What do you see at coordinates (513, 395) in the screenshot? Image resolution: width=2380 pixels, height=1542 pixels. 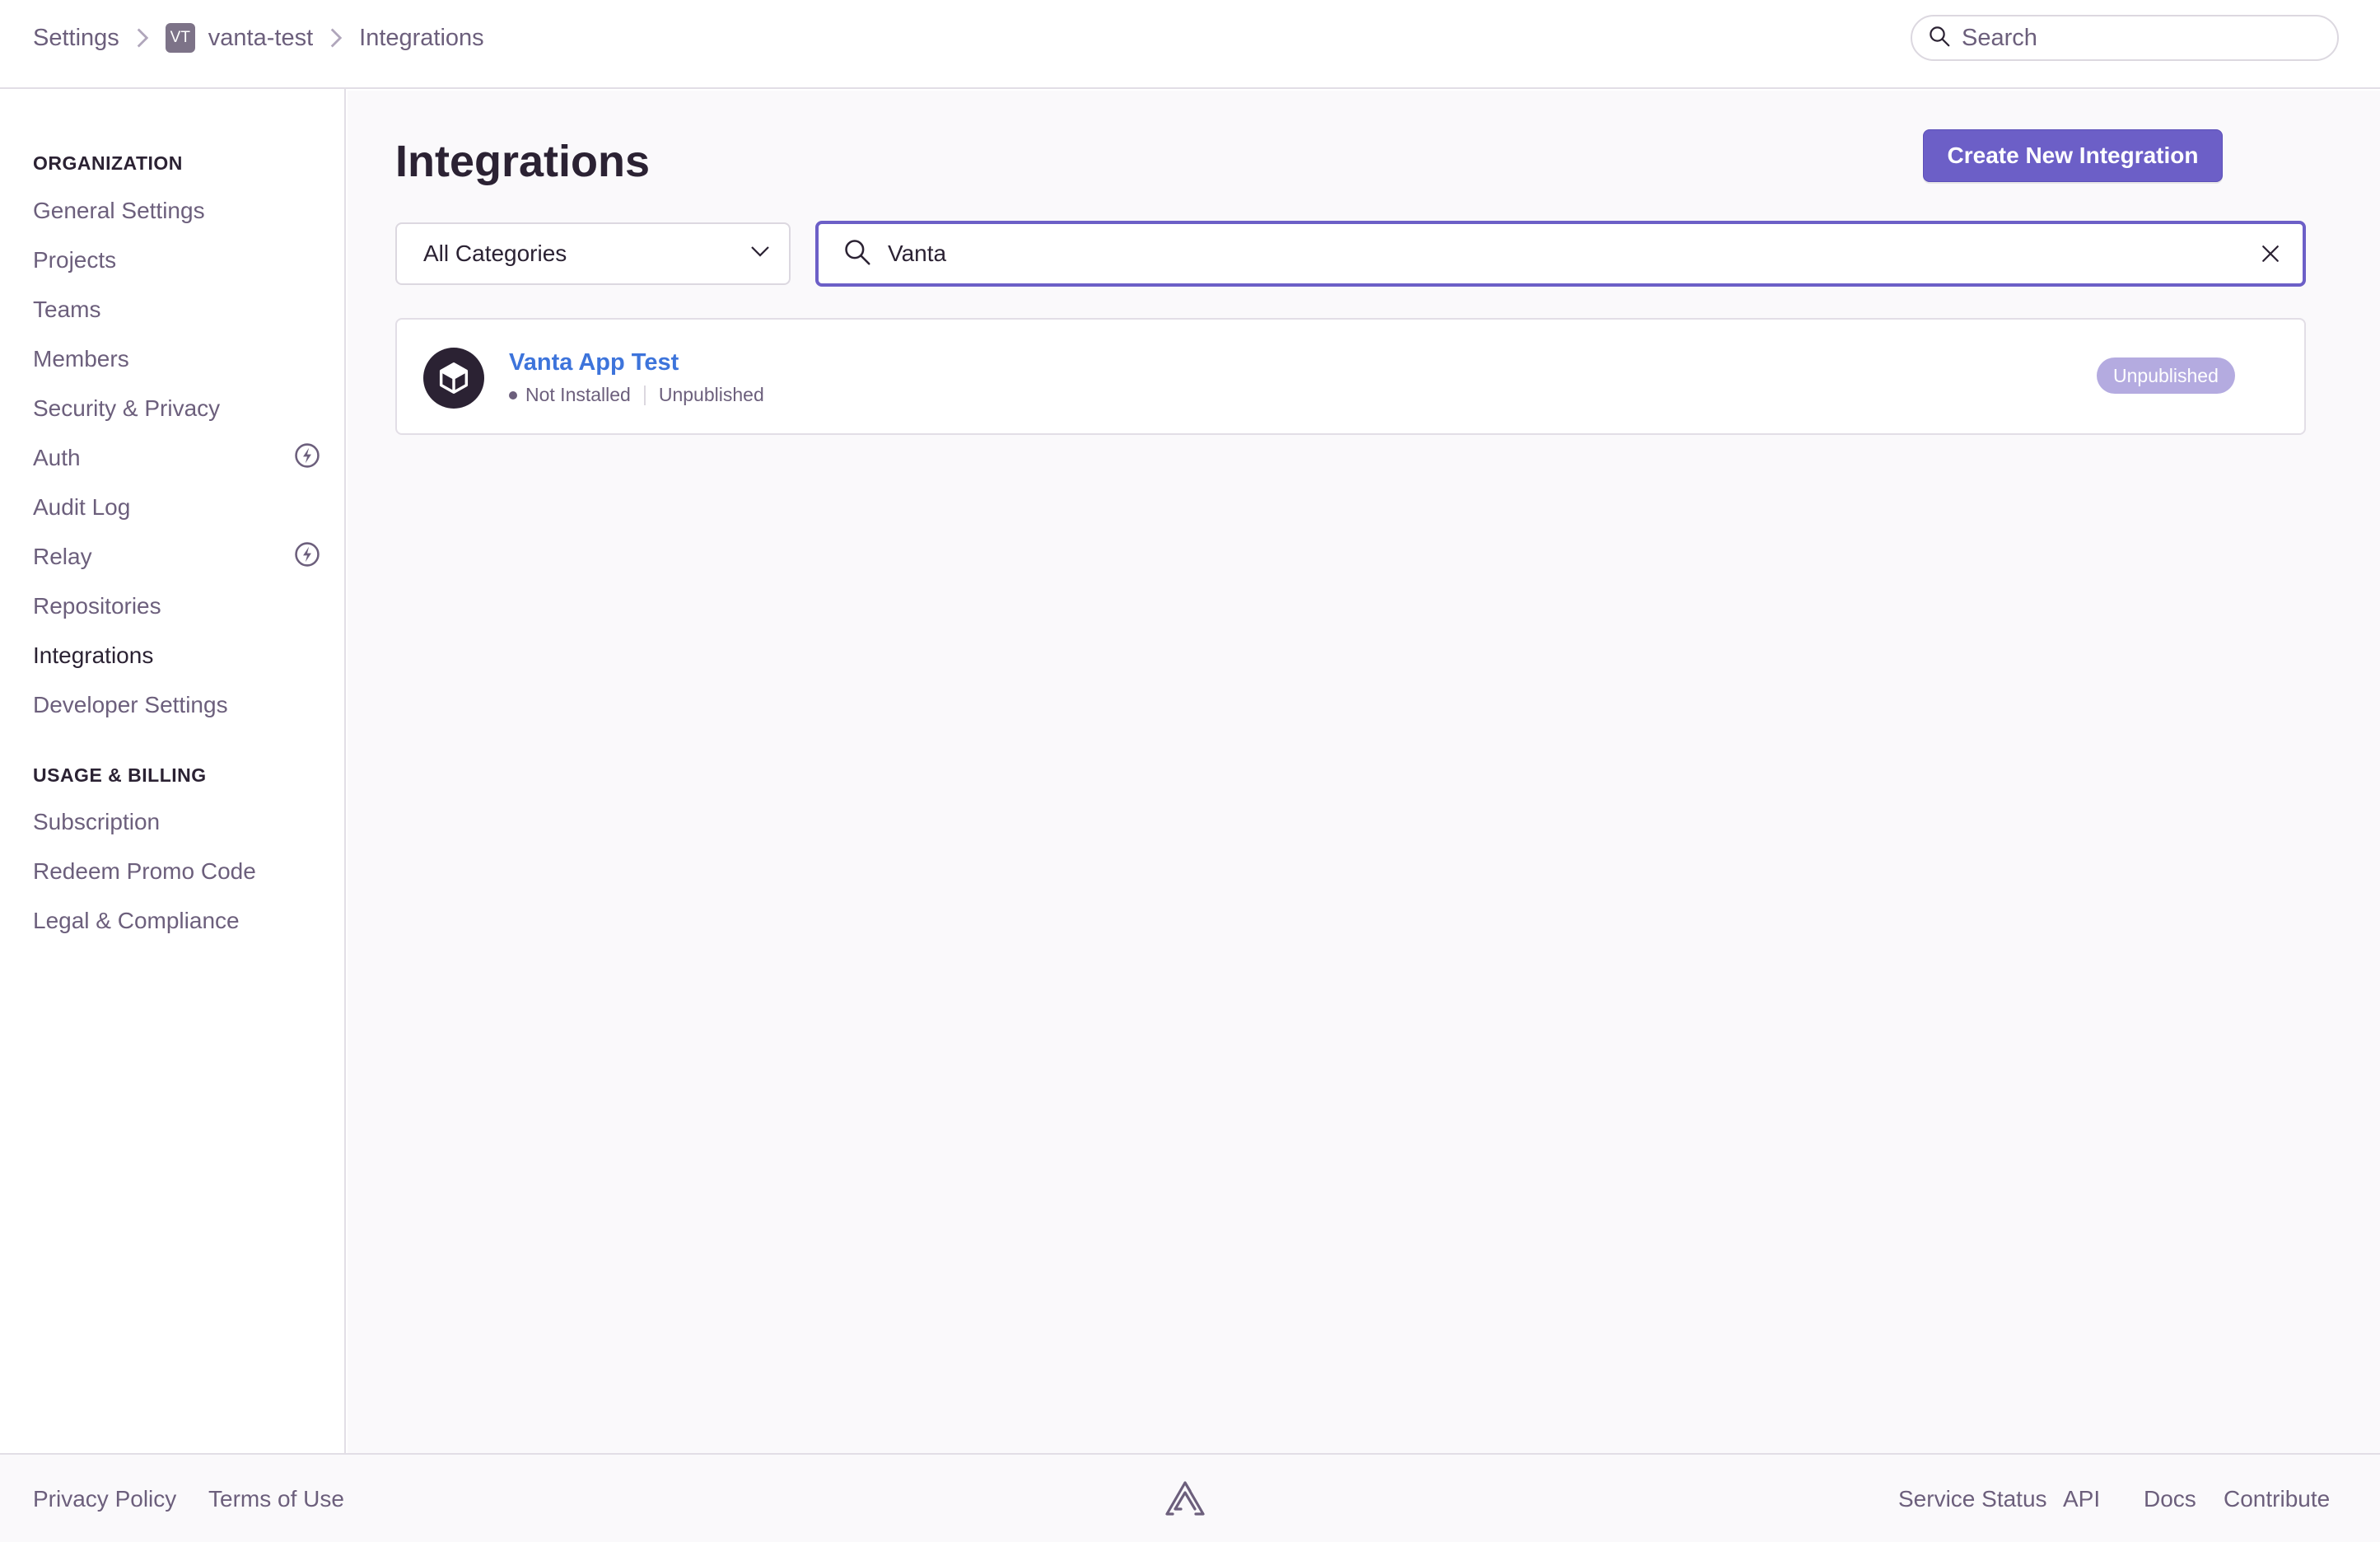 I see `status-dot` at bounding box center [513, 395].